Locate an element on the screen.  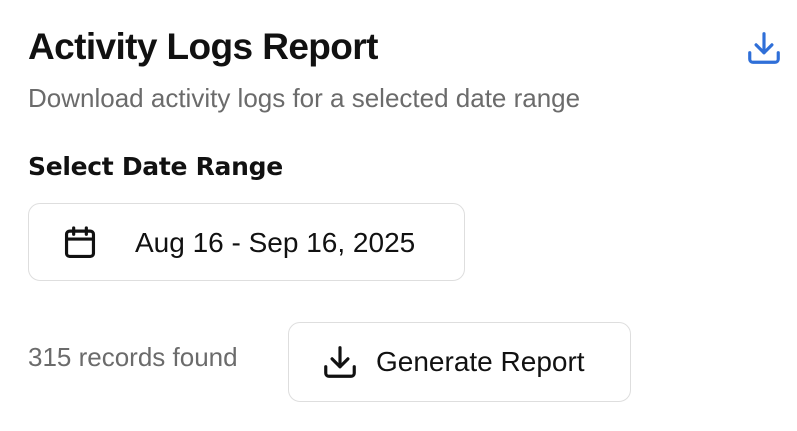
download-button is located at coordinates (764, 48).